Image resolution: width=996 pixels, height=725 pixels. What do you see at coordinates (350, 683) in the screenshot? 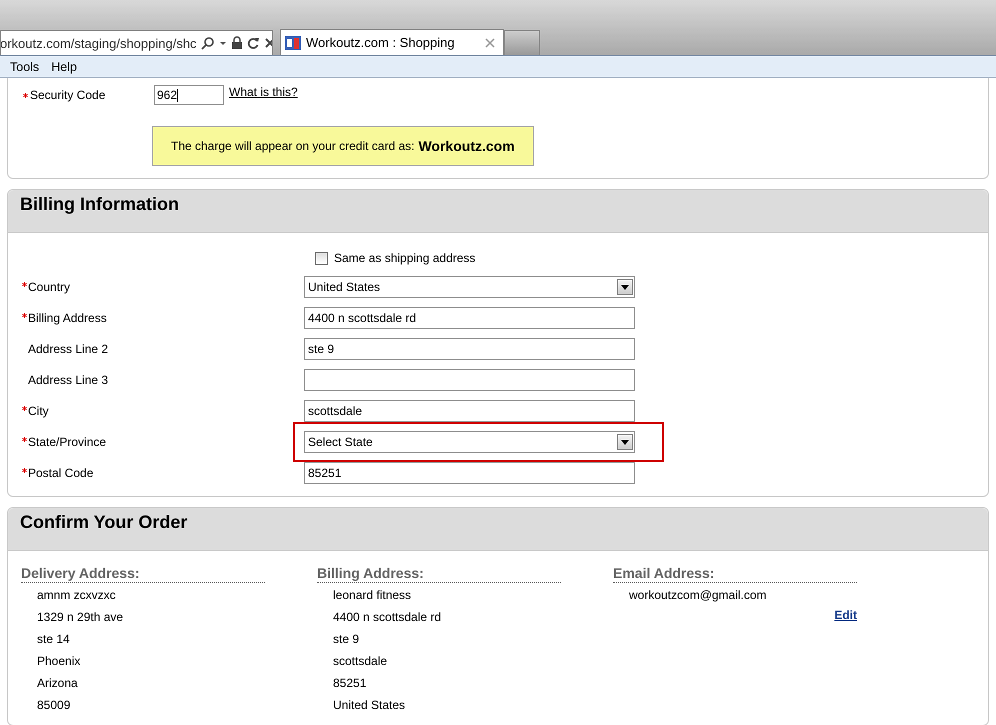
I see `address-line: 85251` at bounding box center [350, 683].